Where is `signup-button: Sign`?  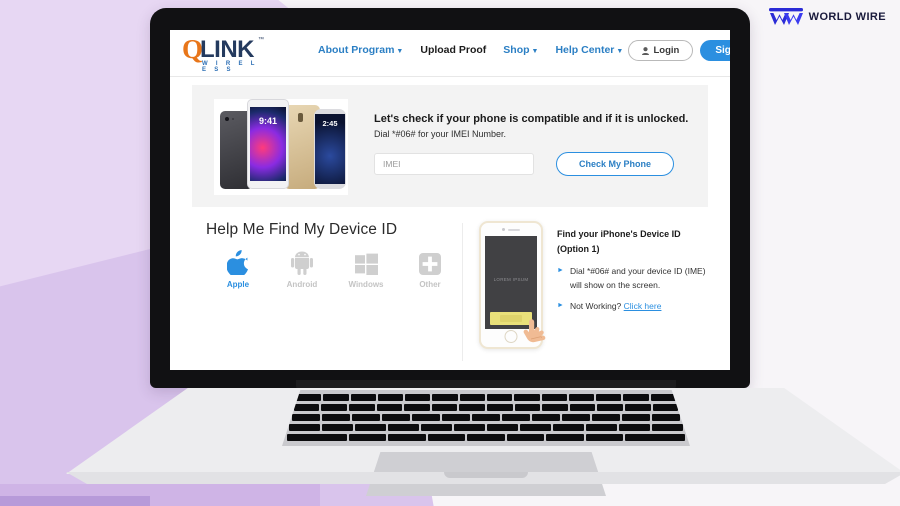
signup-button: Sign is located at coordinates (715, 50).